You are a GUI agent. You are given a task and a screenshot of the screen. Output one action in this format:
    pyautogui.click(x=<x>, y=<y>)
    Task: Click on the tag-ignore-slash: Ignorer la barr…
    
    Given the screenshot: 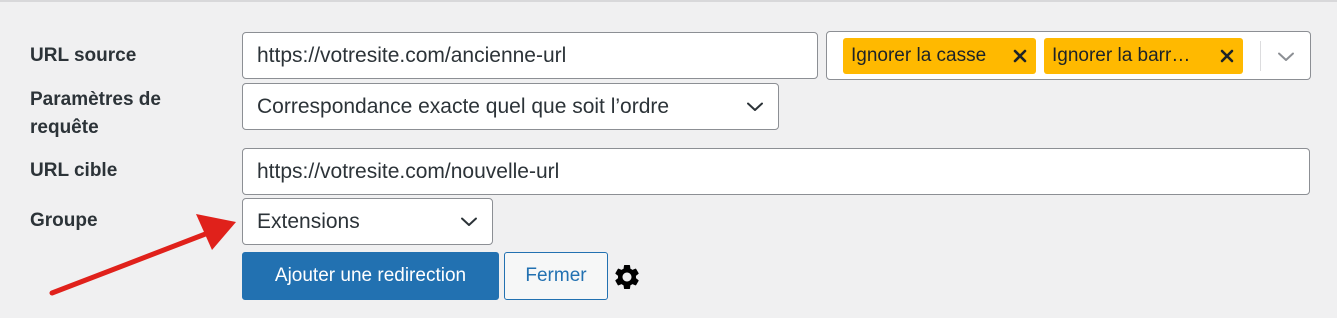 What is the action you would take?
    pyautogui.click(x=1143, y=56)
    